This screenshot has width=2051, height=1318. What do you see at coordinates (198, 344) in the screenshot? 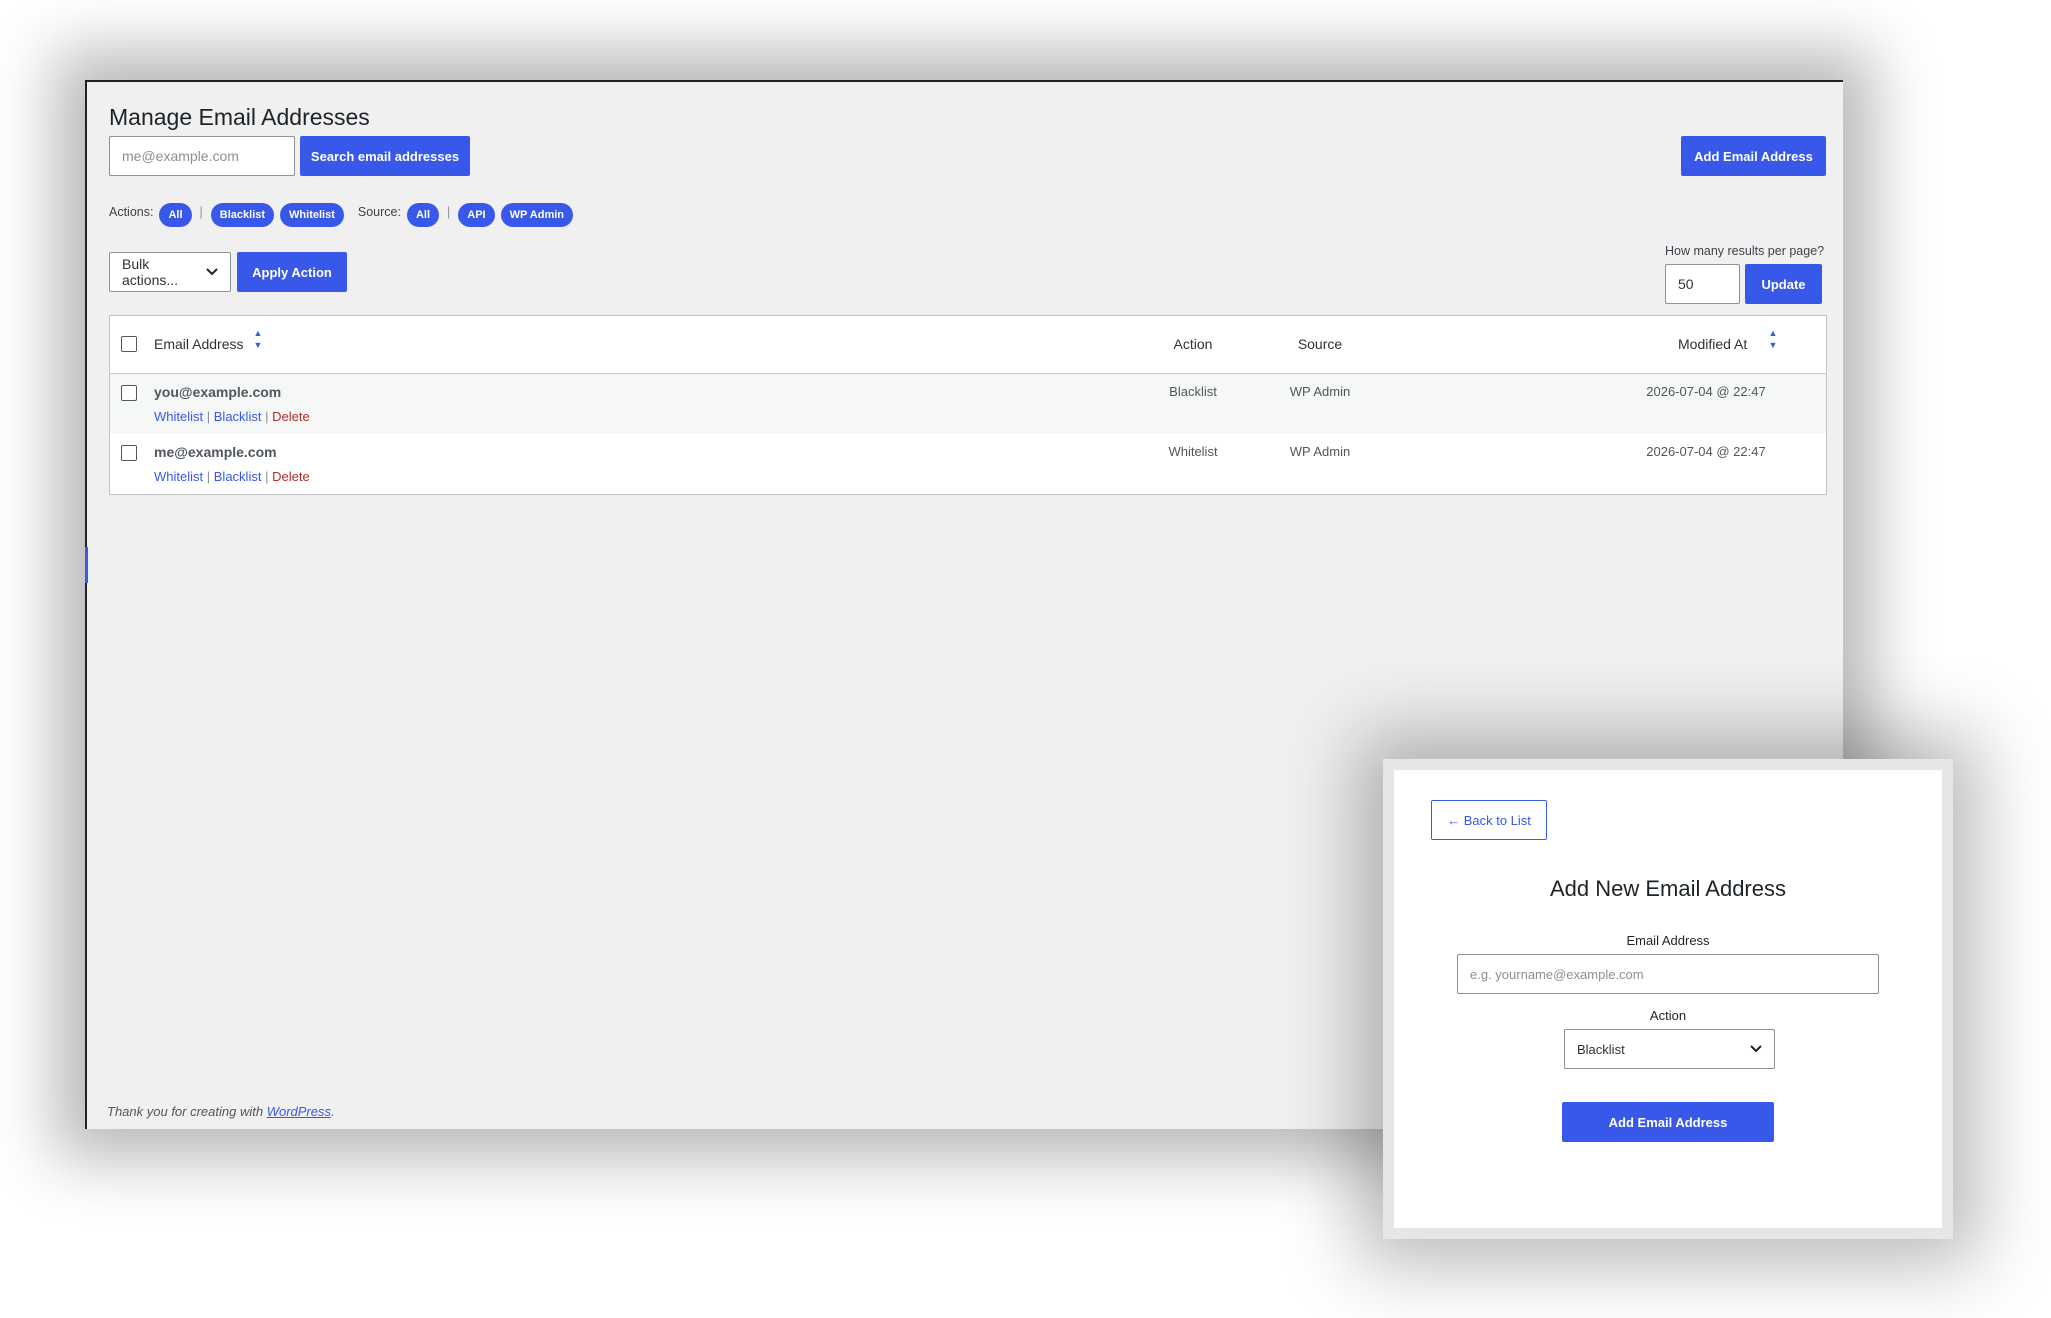
I see `column-email-header: Email Address` at bounding box center [198, 344].